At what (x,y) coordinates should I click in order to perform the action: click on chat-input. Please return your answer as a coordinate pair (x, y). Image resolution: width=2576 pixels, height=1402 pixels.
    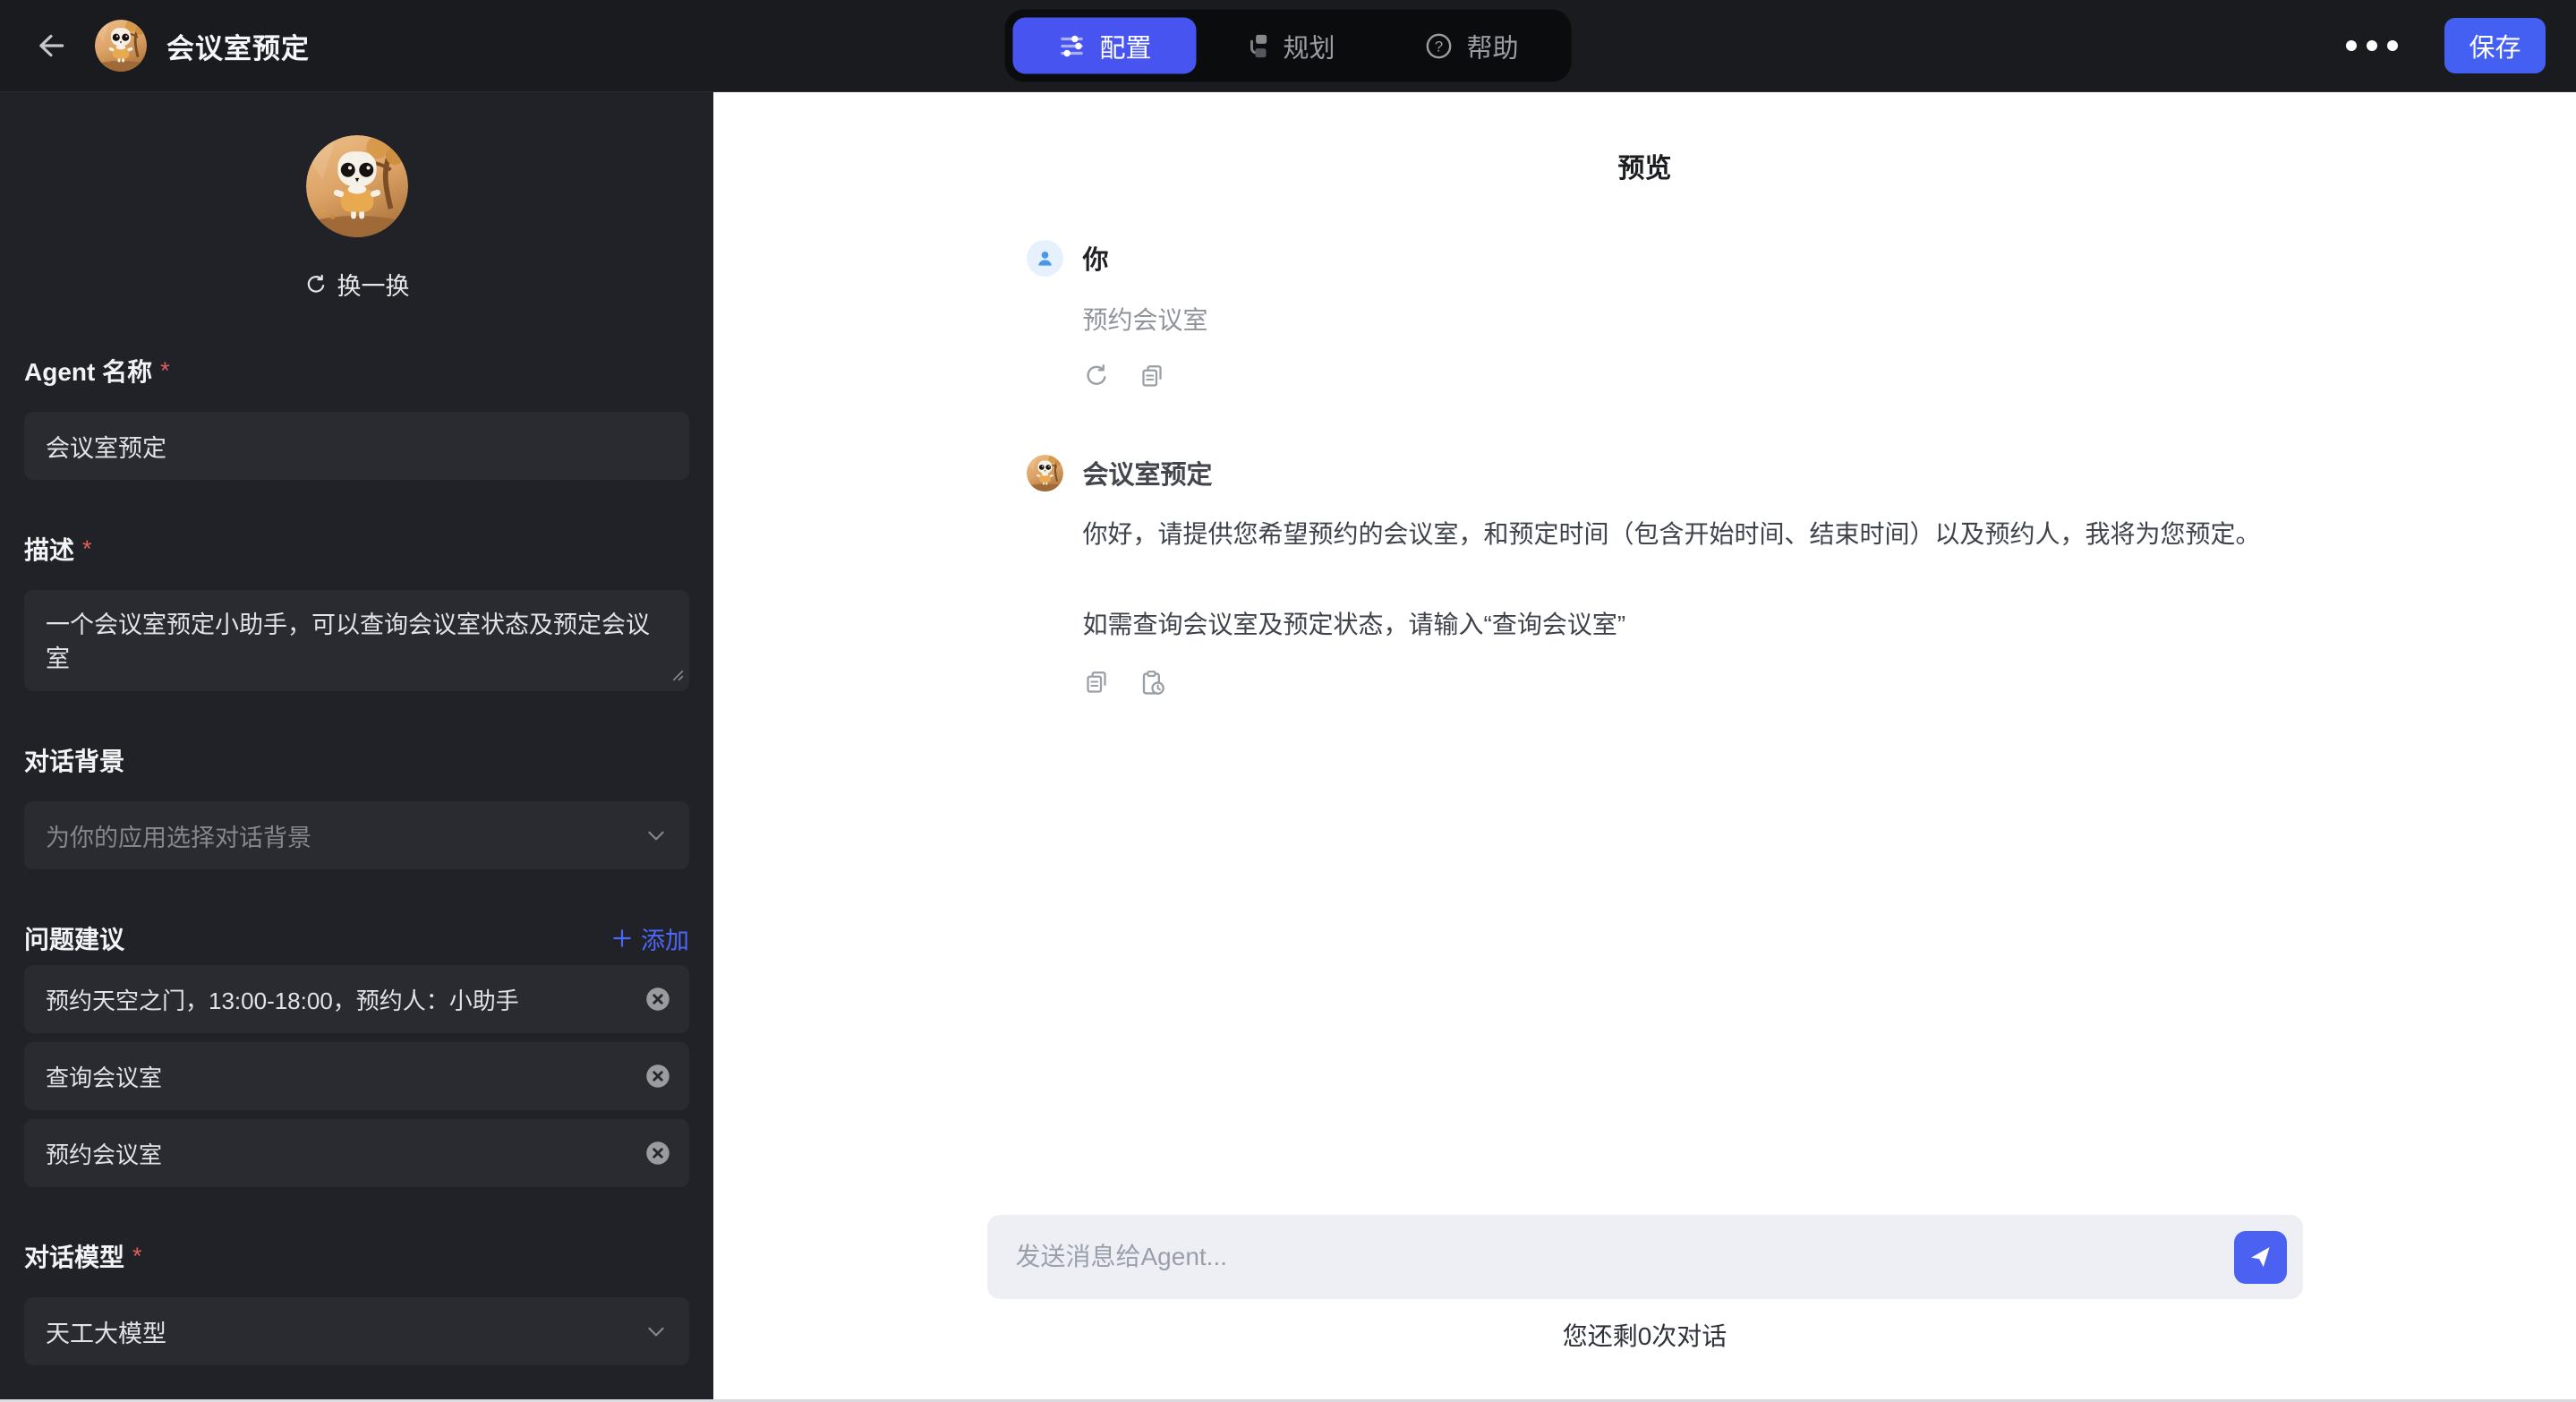
    Looking at the image, I should click on (1624, 1257).